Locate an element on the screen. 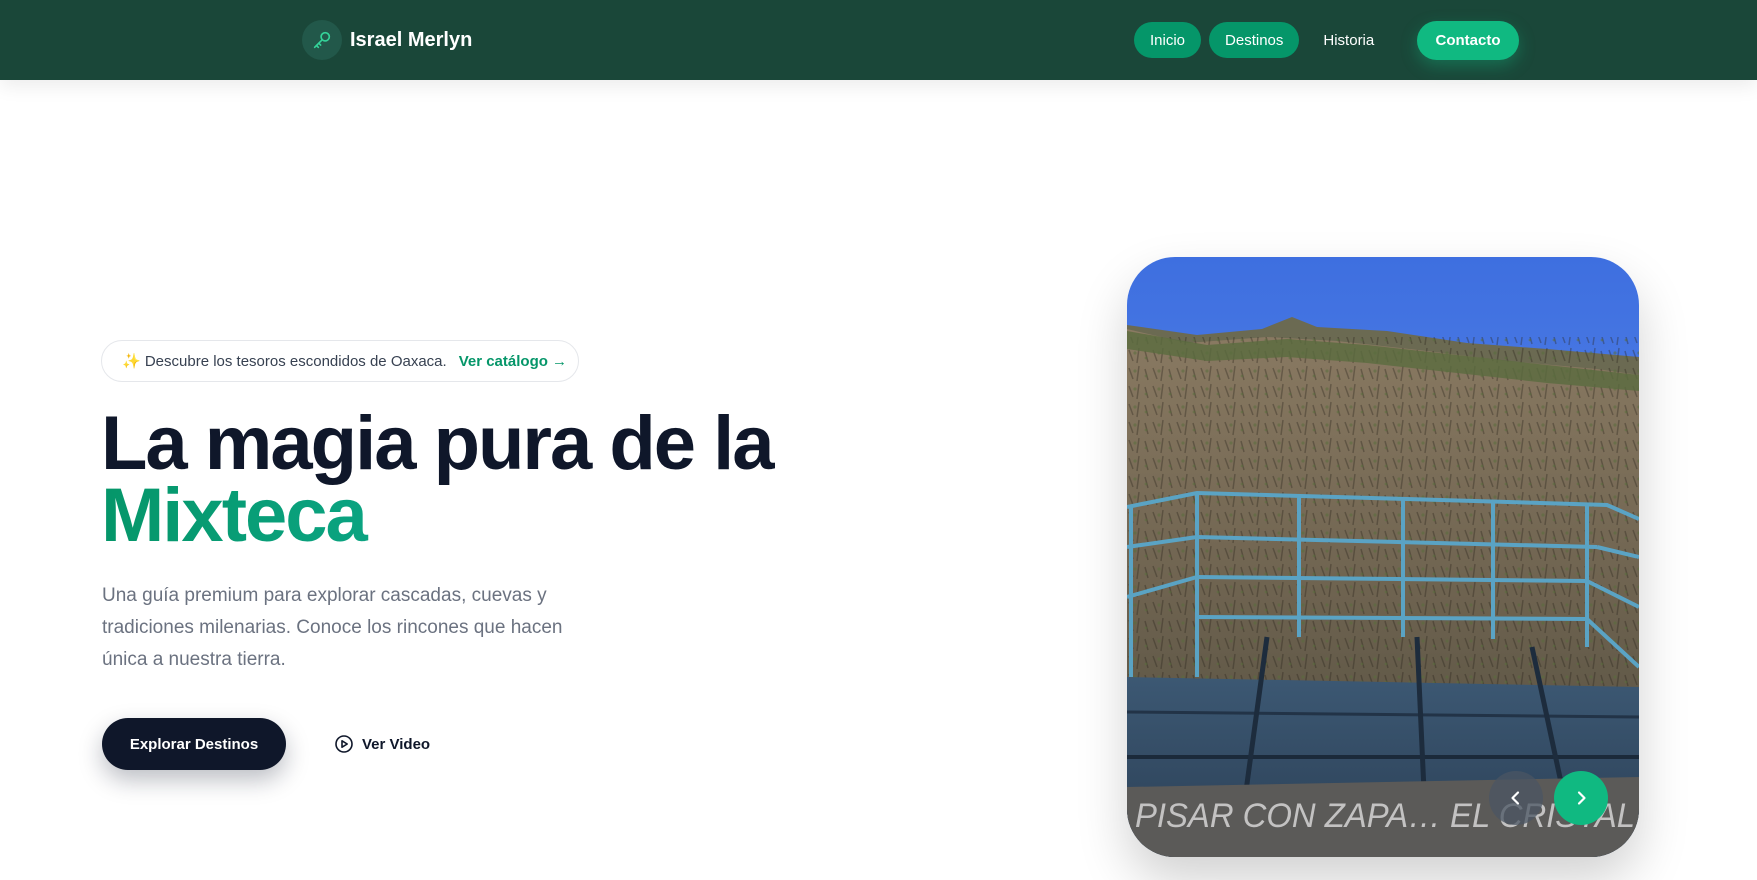 Image resolution: width=1757 pixels, height=880 pixels. carousel-prev-button is located at coordinates (1516, 798).